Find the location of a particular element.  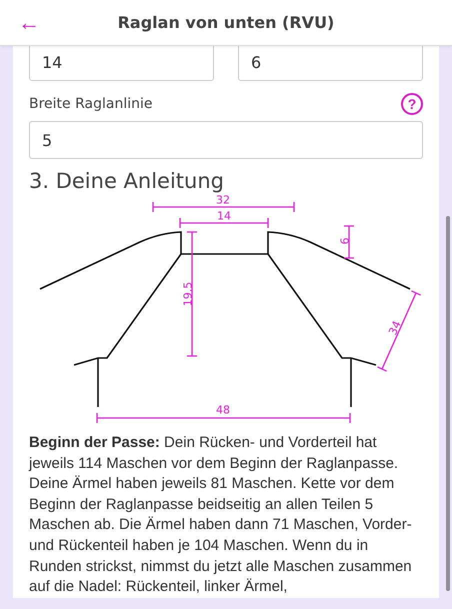

back-button: ← is located at coordinates (29, 23).